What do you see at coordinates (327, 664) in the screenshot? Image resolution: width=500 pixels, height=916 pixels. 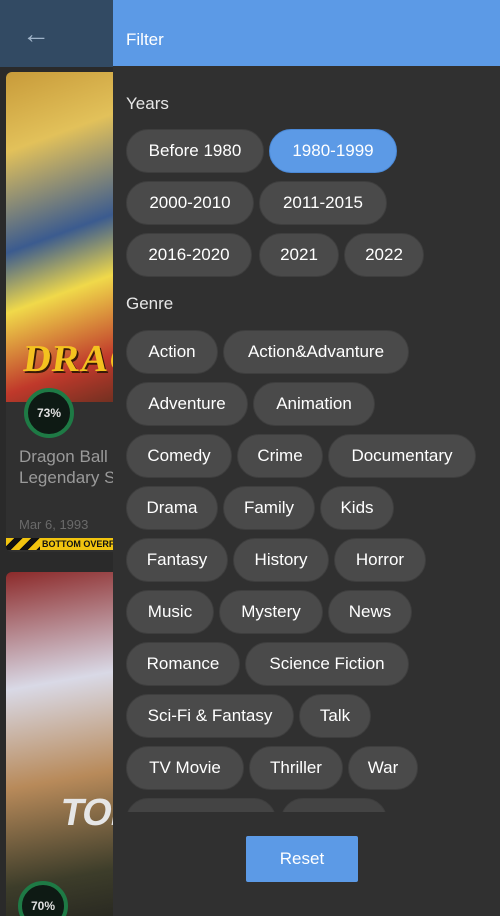 I see `genre-chip-science-fiction: Science Fiction` at bounding box center [327, 664].